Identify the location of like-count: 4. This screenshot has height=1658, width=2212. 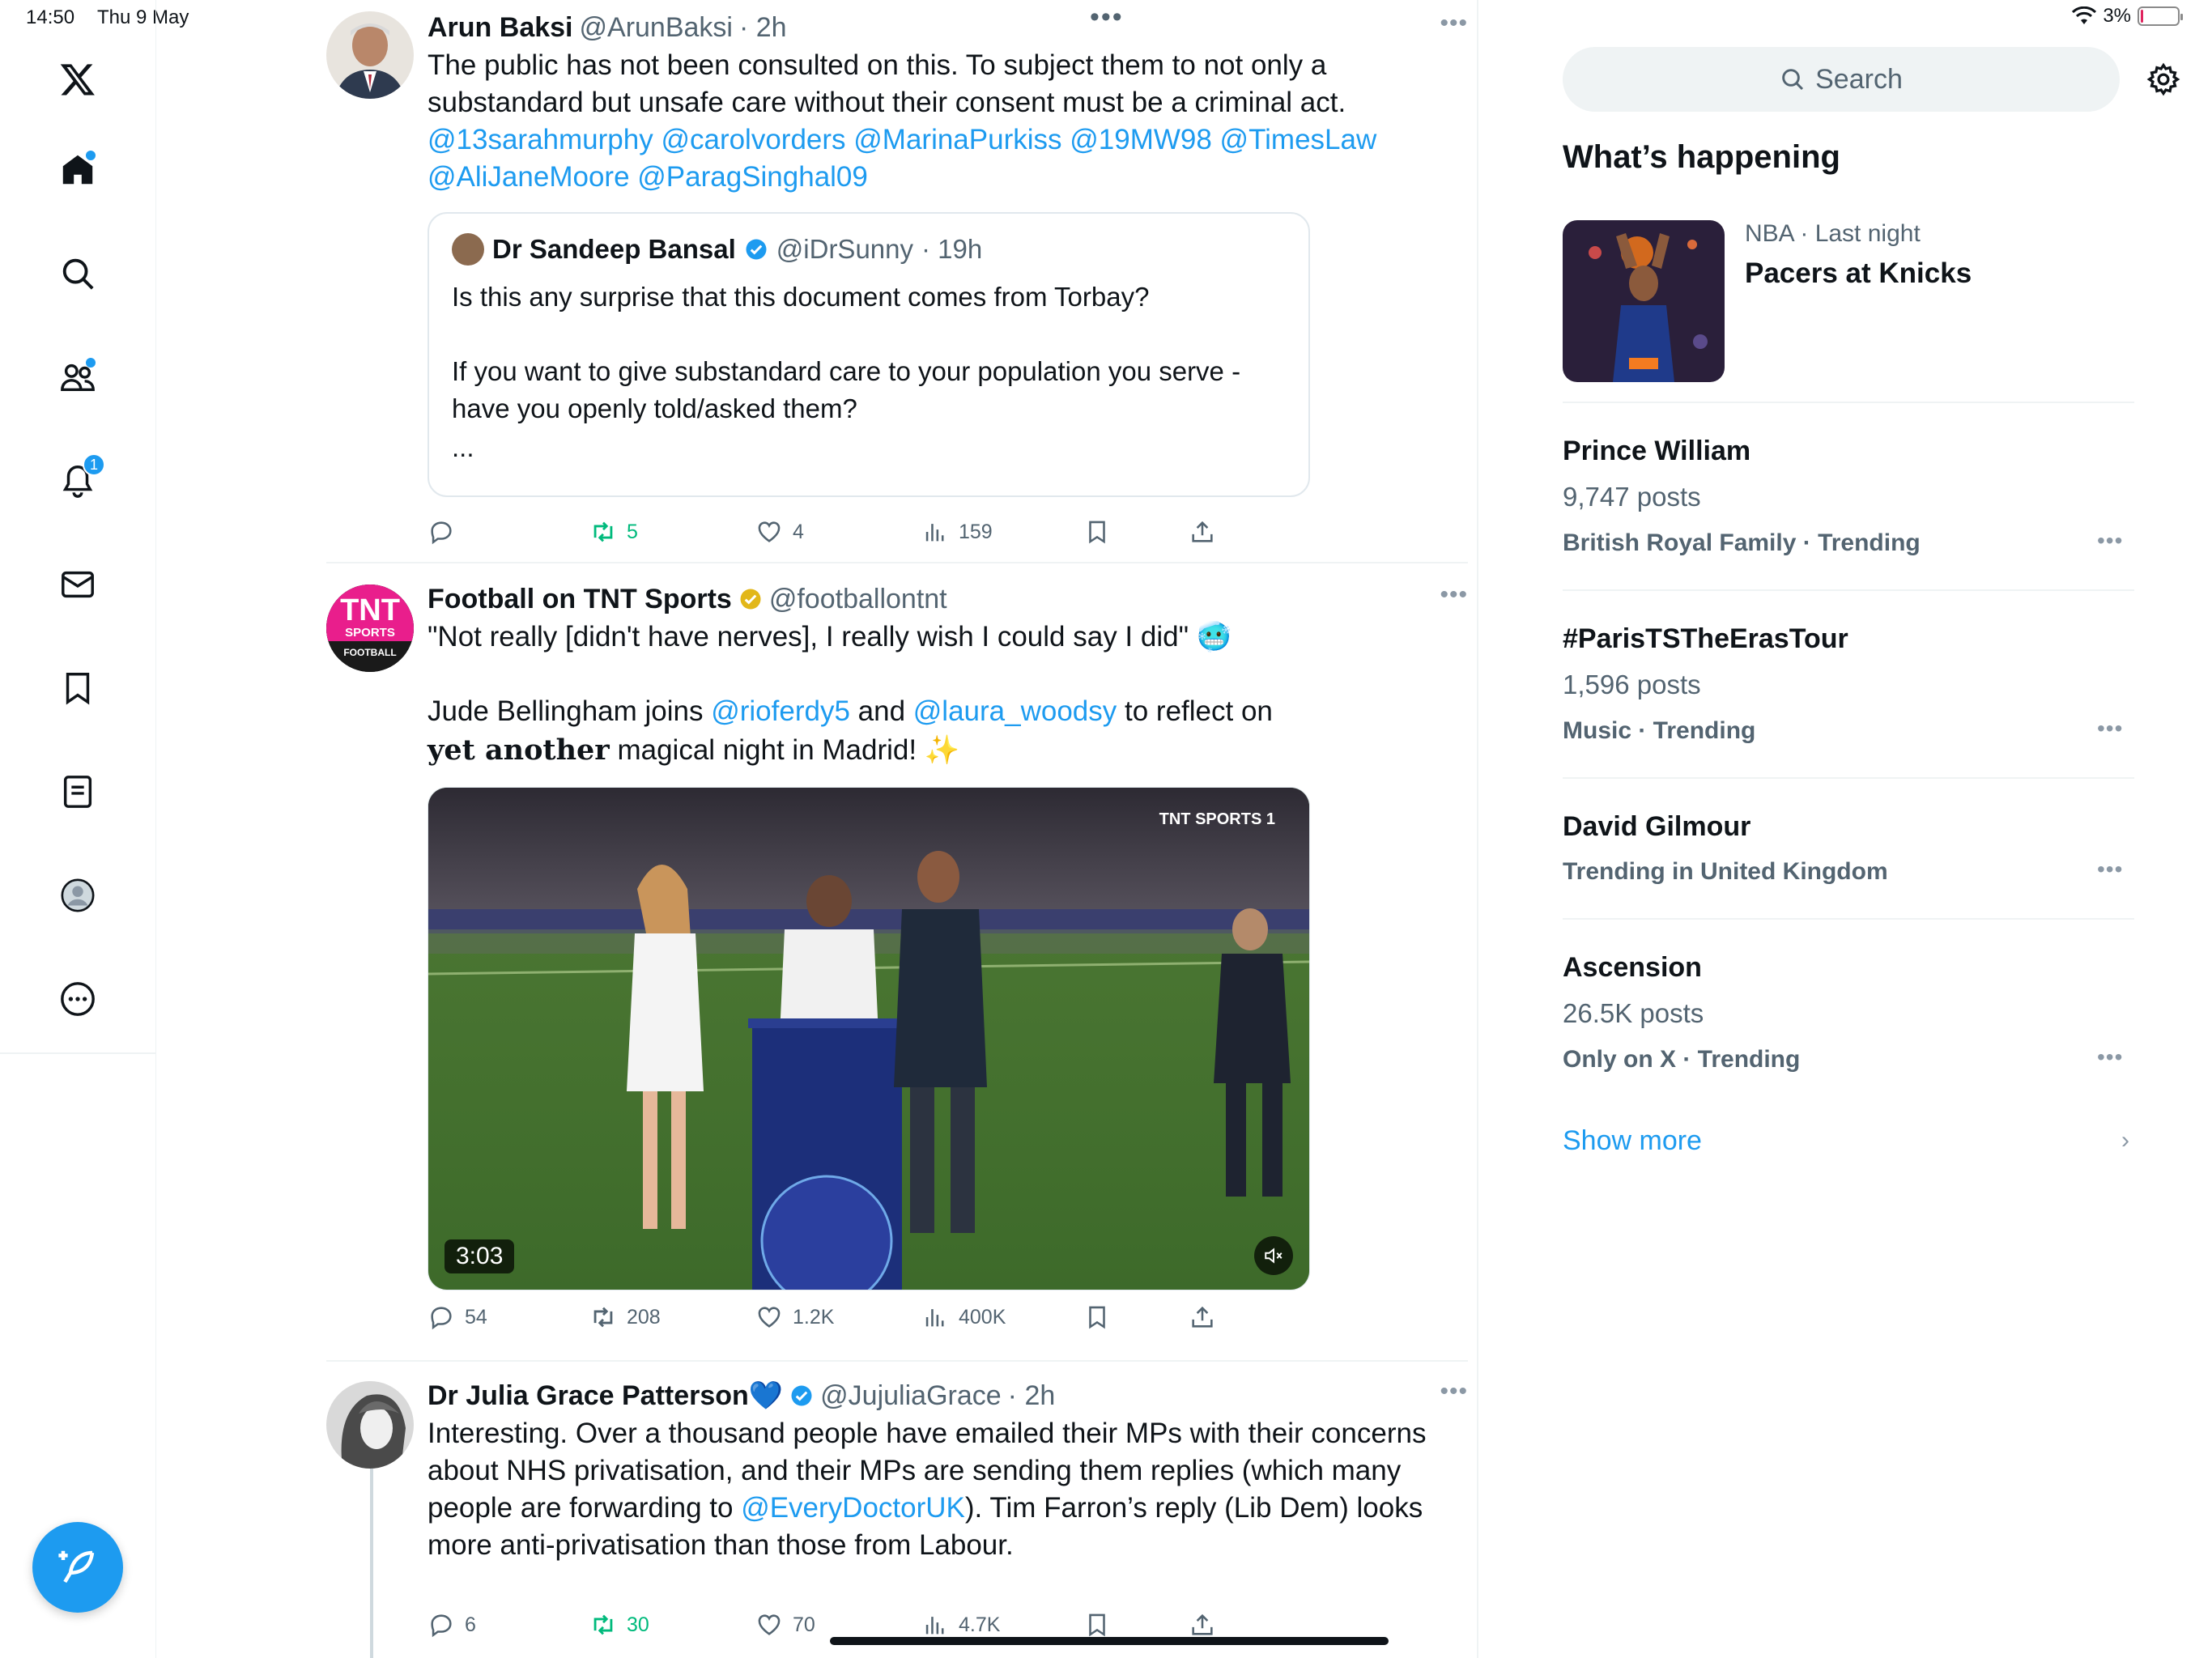
(799, 531).